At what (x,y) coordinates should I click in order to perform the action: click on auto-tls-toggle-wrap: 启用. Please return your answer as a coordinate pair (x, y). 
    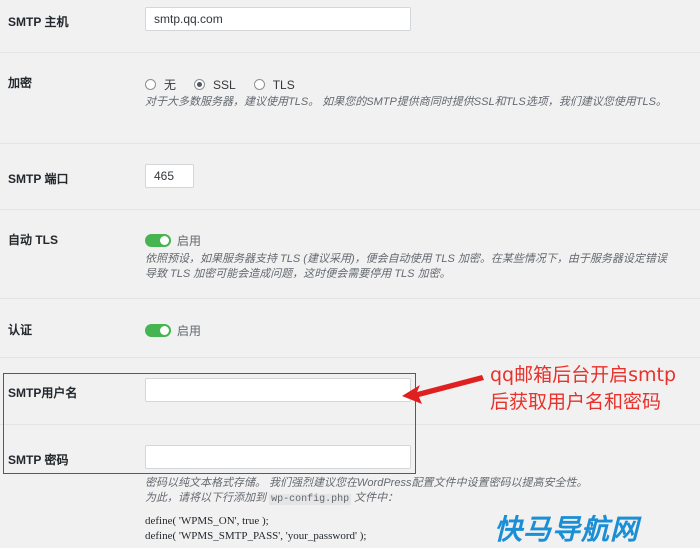
    Looking at the image, I should click on (173, 240).